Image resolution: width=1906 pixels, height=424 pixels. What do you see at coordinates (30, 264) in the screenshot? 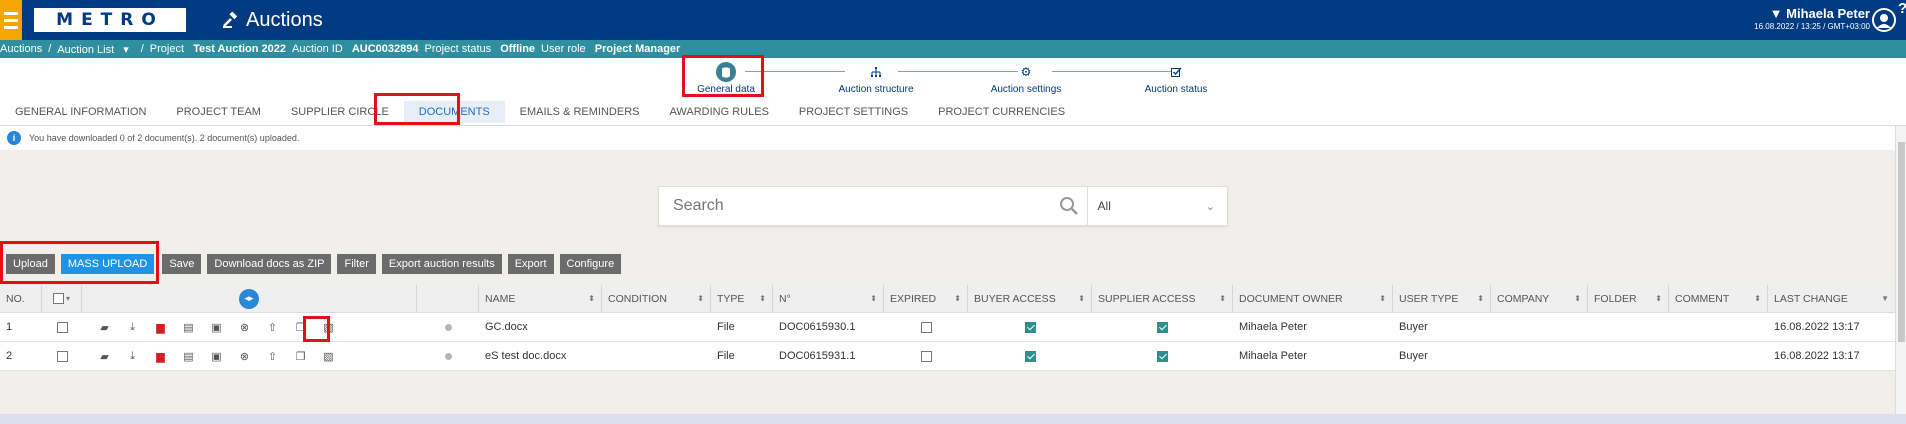
I see `upload-button: Upload` at bounding box center [30, 264].